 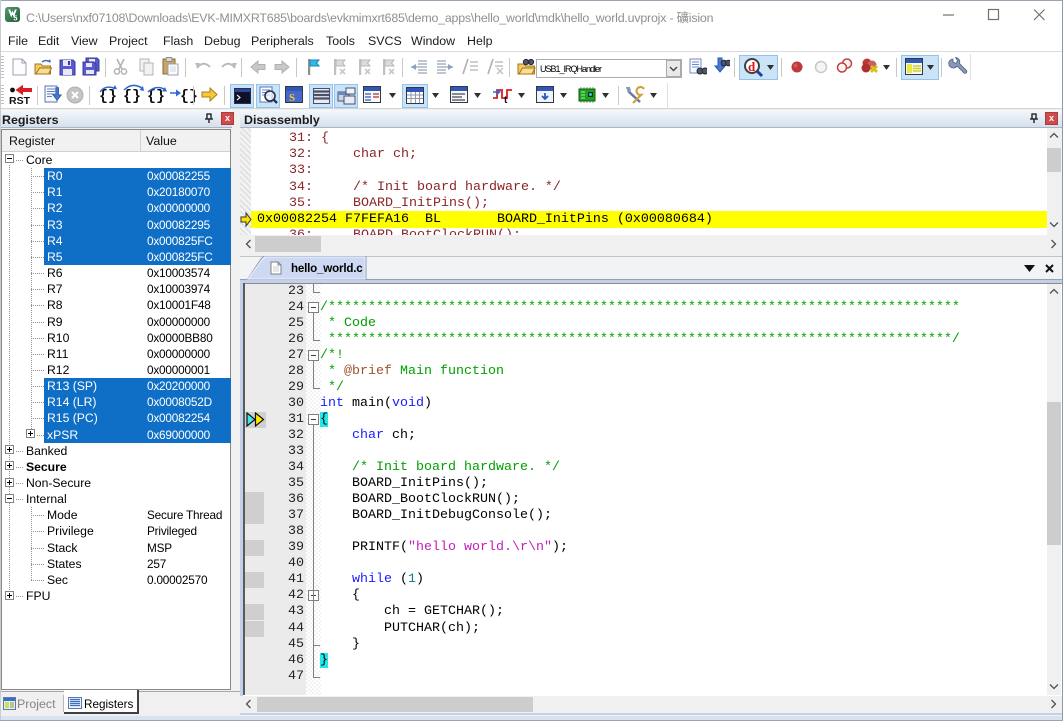 I want to click on svg-text: S, so click(x=292, y=98).